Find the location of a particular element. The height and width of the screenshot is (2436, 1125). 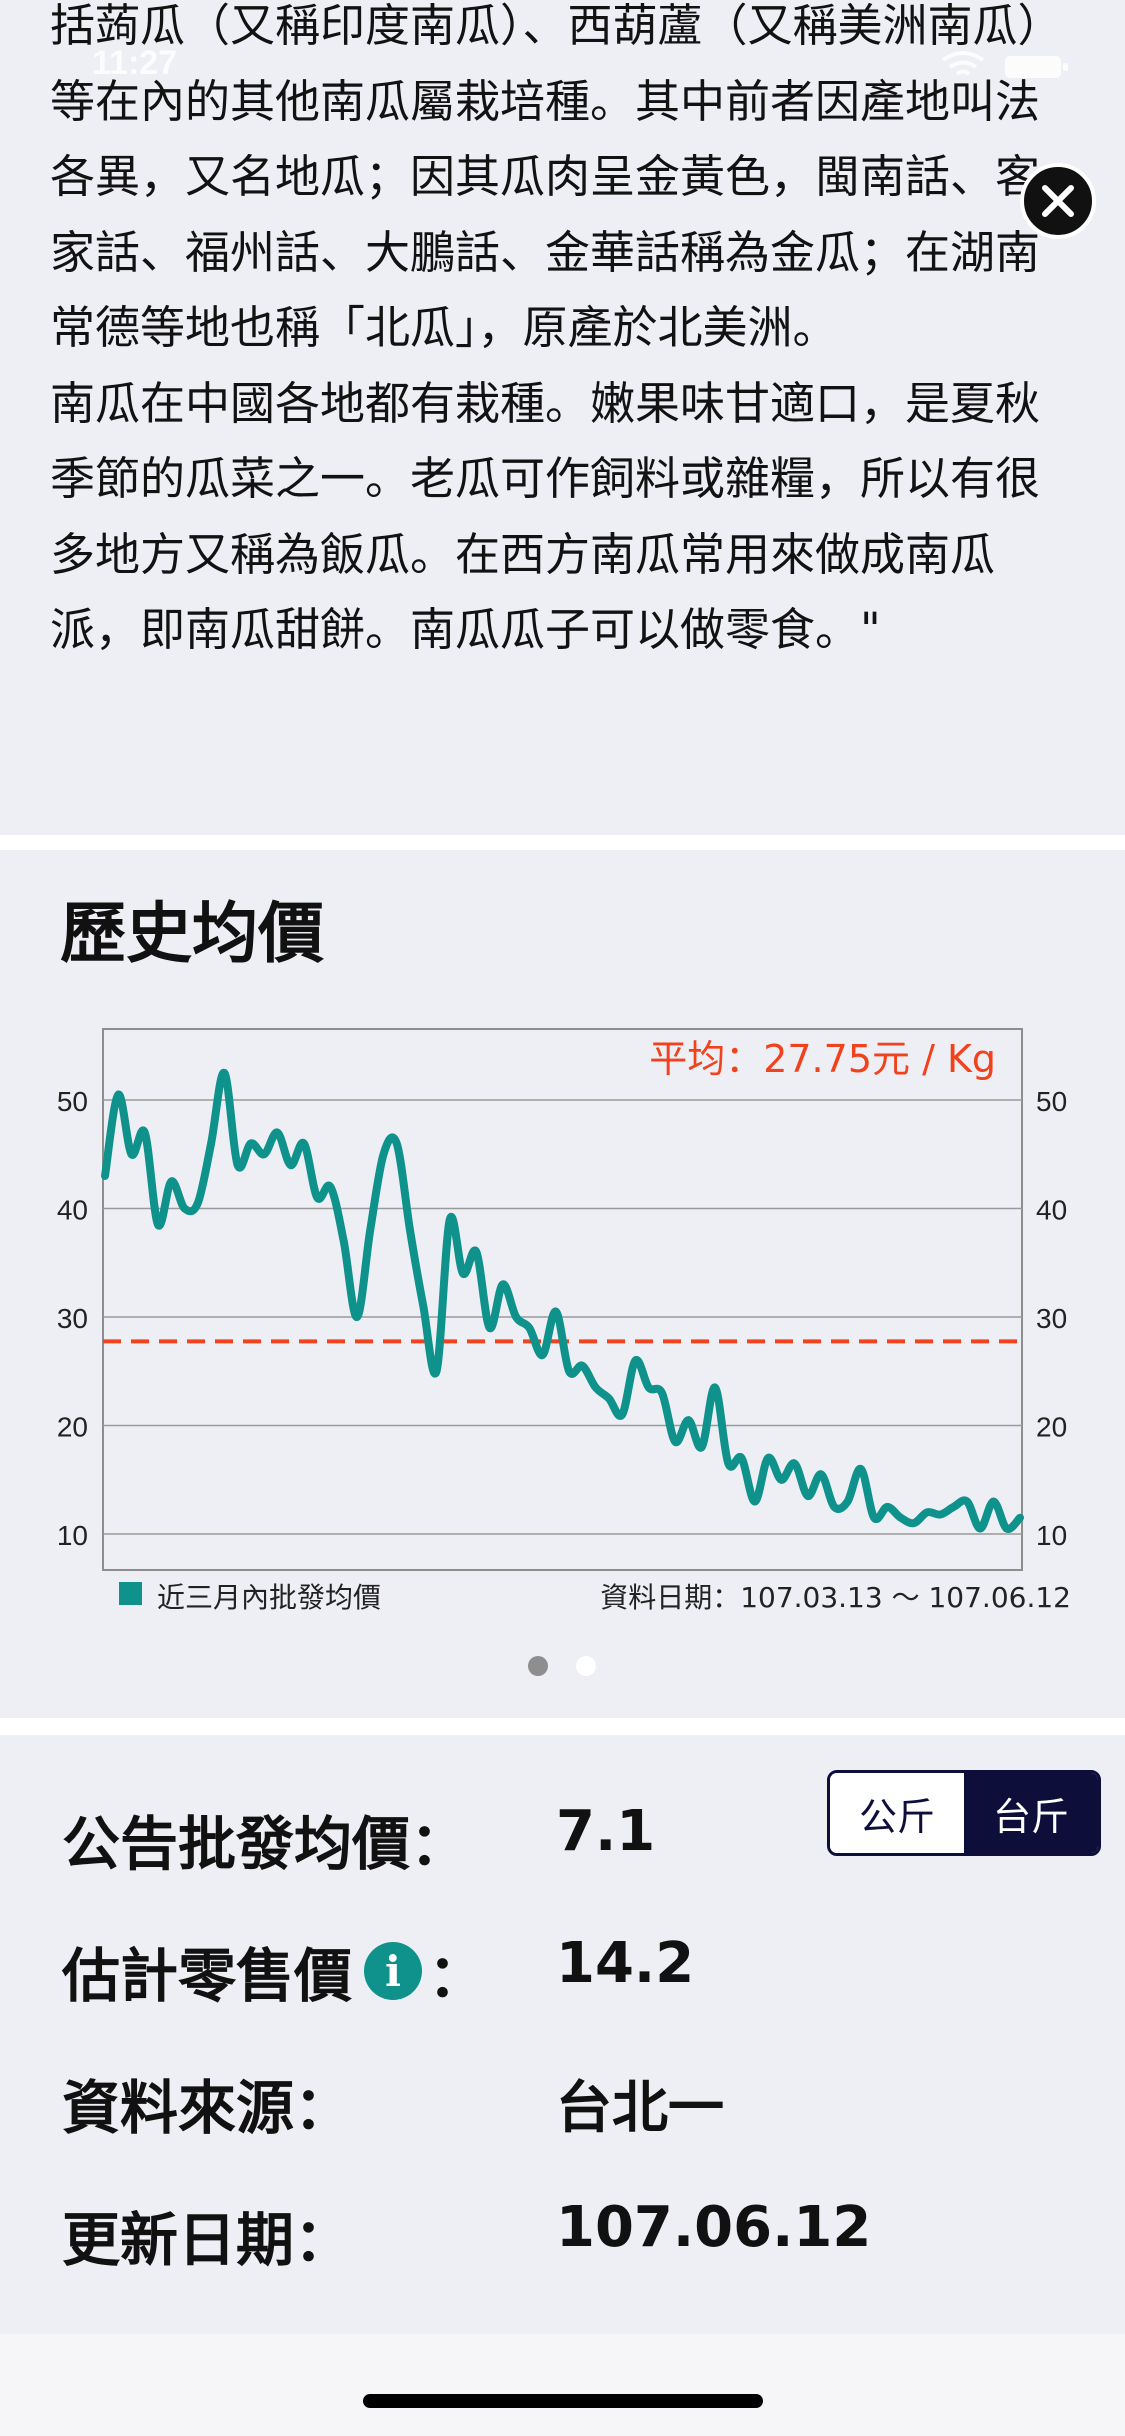

retail-price-label-group: 估計零售價 i ： is located at coordinates (274, 1971).